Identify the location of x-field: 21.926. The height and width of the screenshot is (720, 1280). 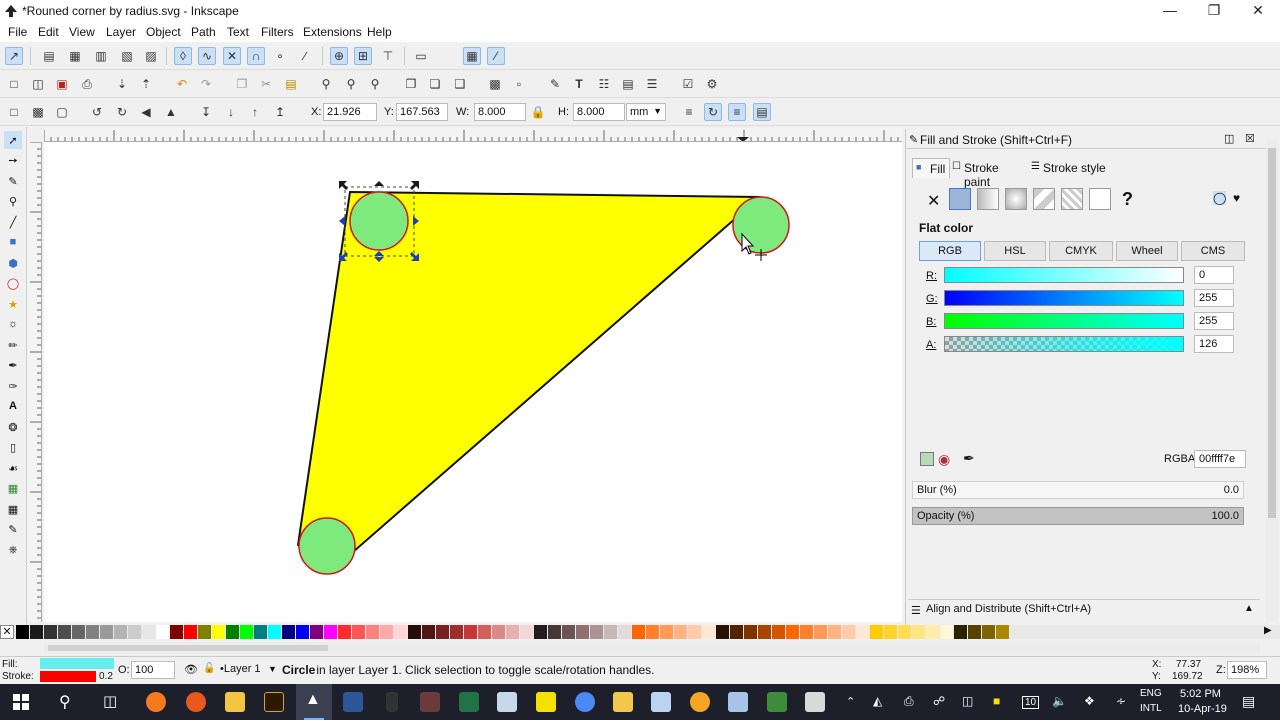
(350, 112).